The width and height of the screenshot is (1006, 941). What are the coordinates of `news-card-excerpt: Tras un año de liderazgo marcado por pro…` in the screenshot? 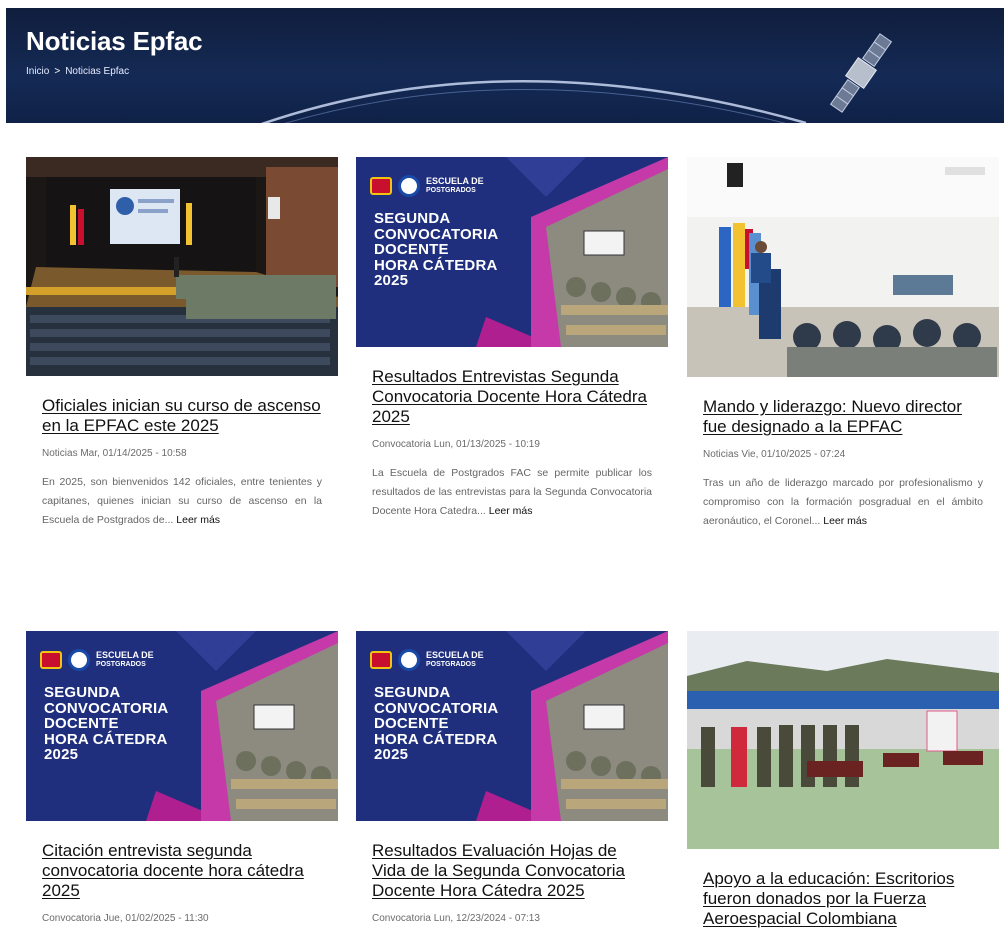 It's located at (843, 502).